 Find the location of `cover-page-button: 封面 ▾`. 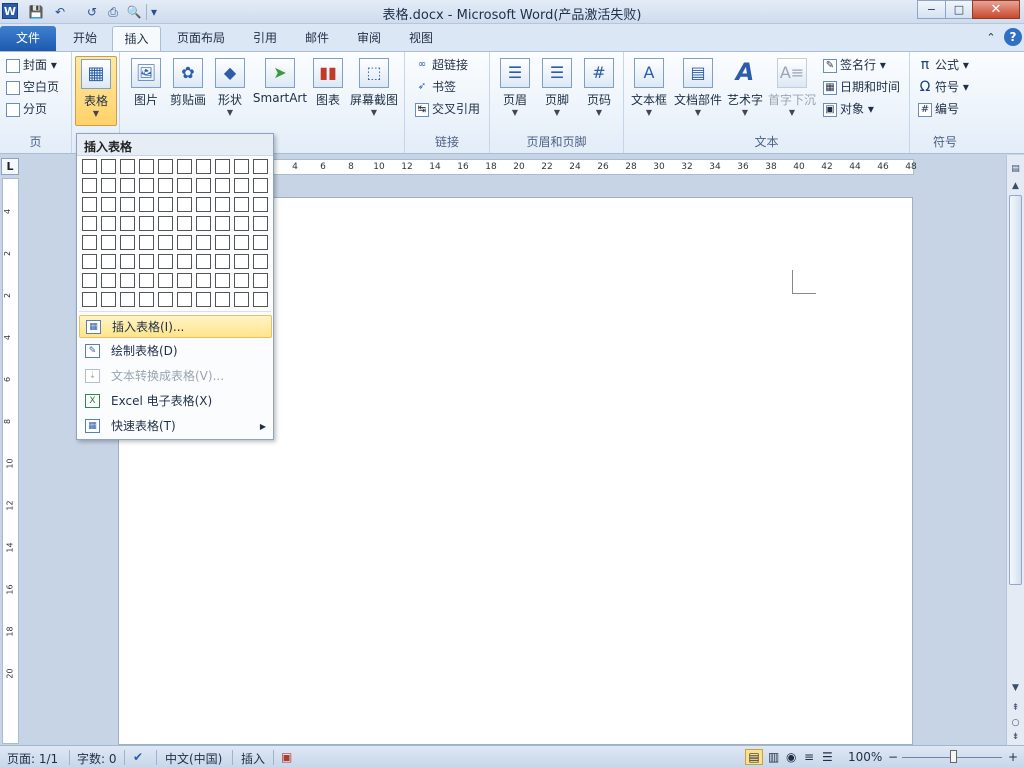

cover-page-button: 封面 ▾ is located at coordinates (31, 65).